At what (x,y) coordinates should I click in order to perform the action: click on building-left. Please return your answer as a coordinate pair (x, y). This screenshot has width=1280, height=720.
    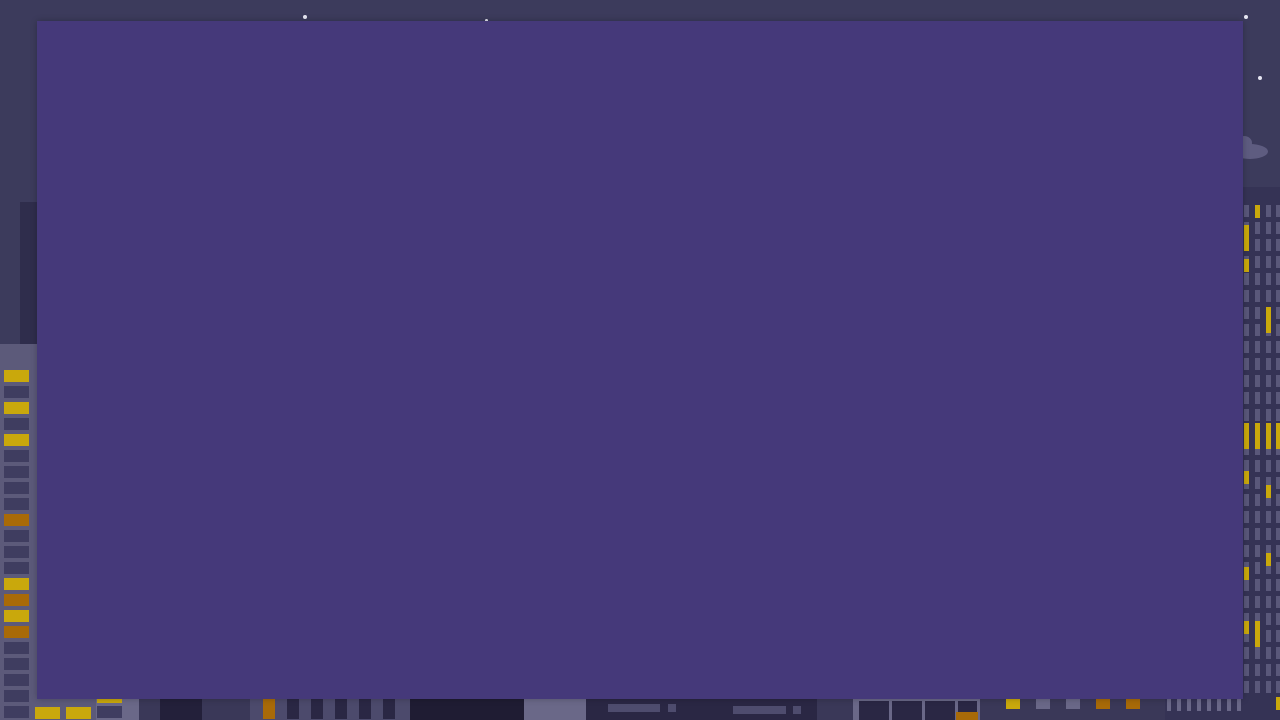
    Looking at the image, I should click on (19, 532).